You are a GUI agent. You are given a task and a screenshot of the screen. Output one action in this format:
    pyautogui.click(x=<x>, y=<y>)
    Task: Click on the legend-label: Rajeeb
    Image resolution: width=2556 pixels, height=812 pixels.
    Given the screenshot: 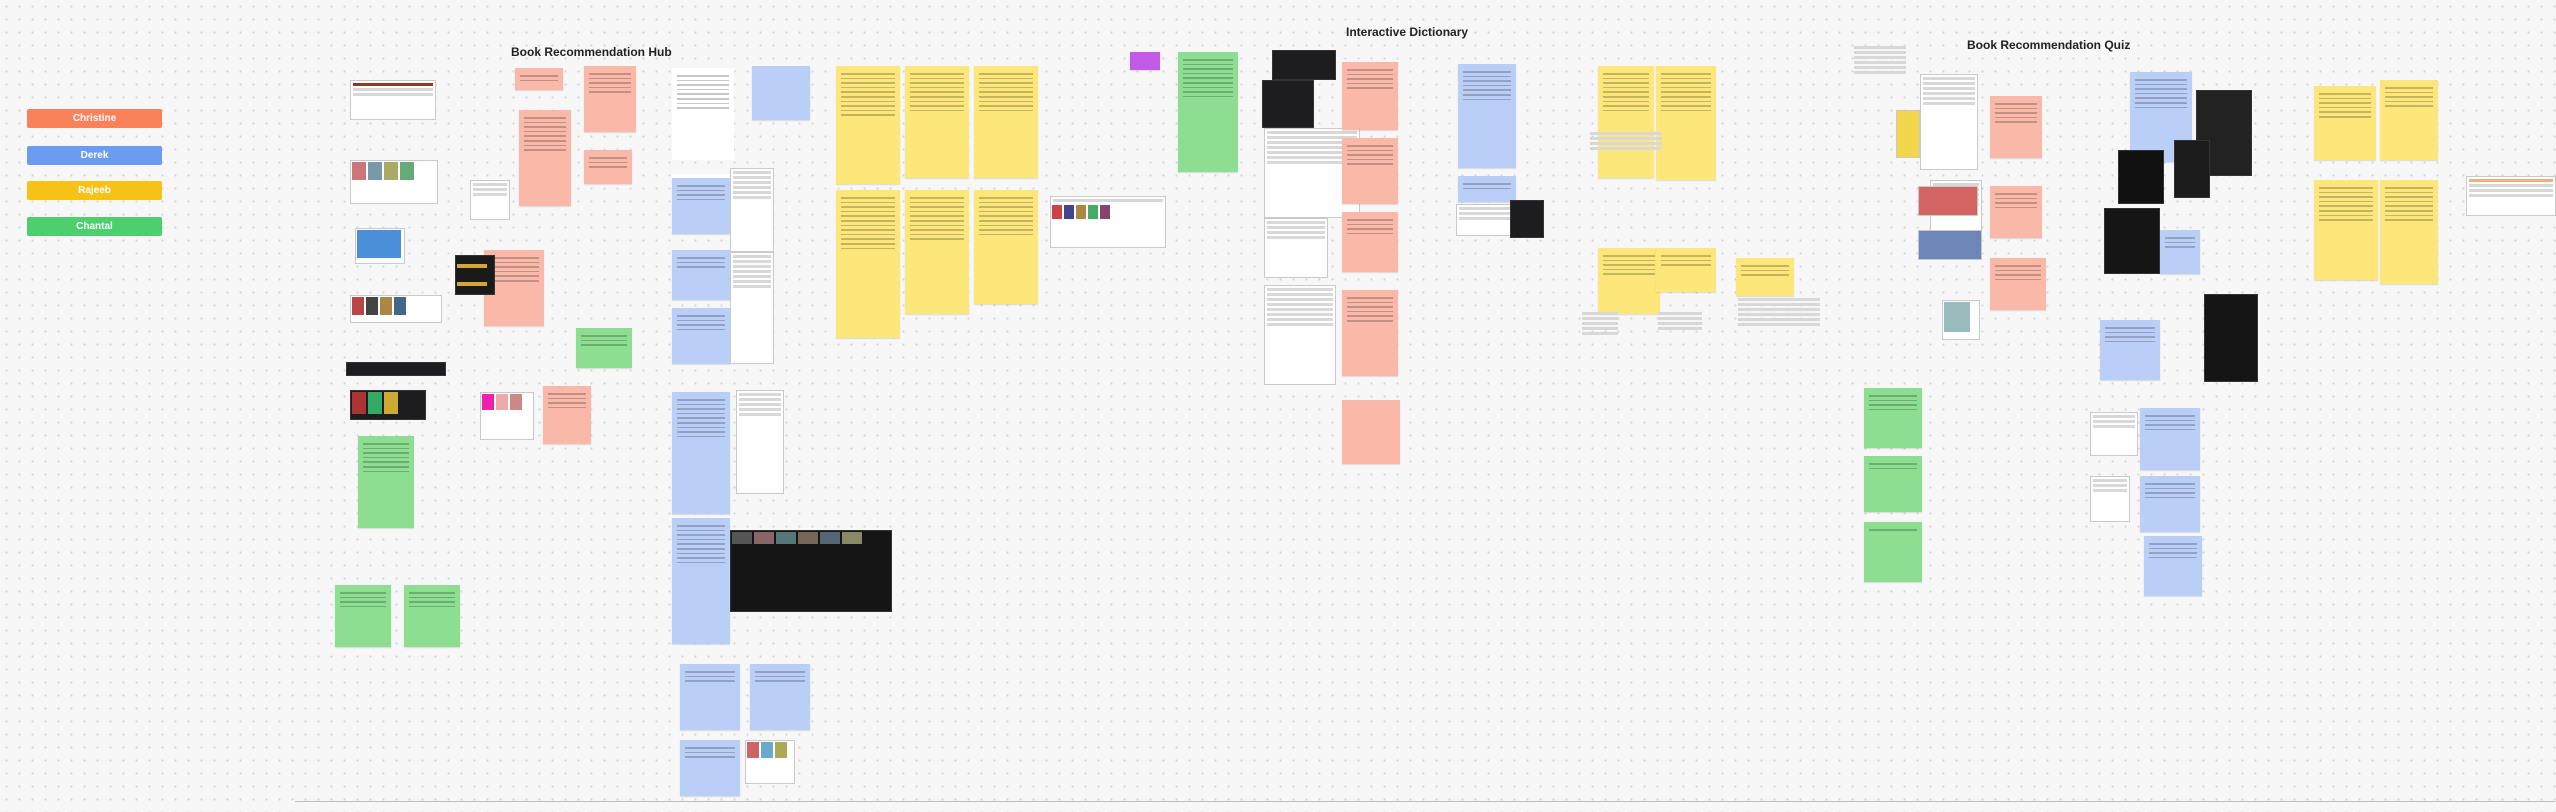 What is the action you would take?
    pyautogui.click(x=94, y=190)
    